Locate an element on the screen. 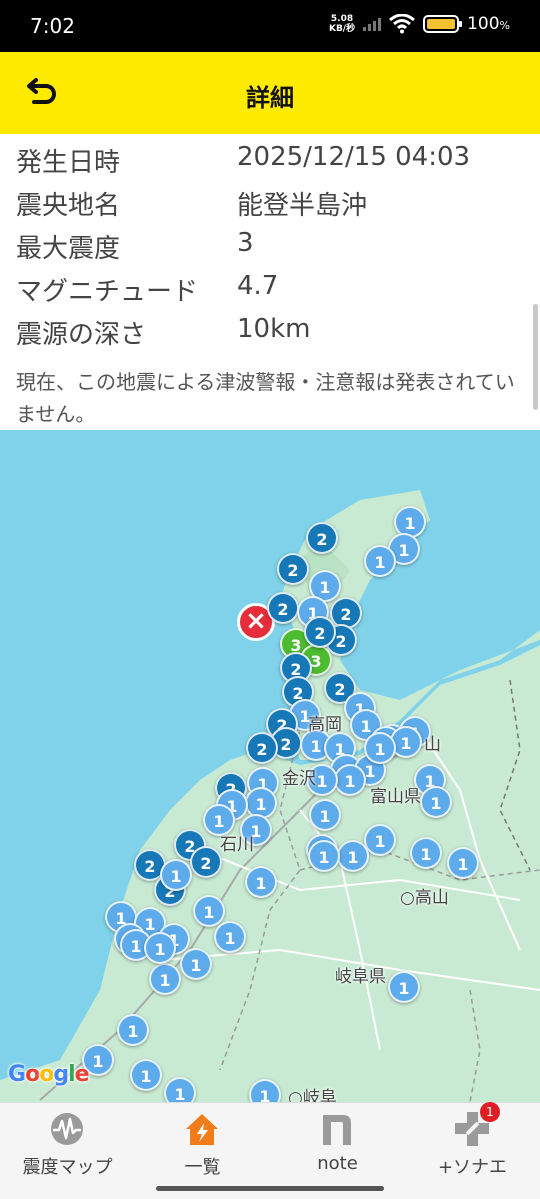  battery-level: 100% is located at coordinates (488, 24).